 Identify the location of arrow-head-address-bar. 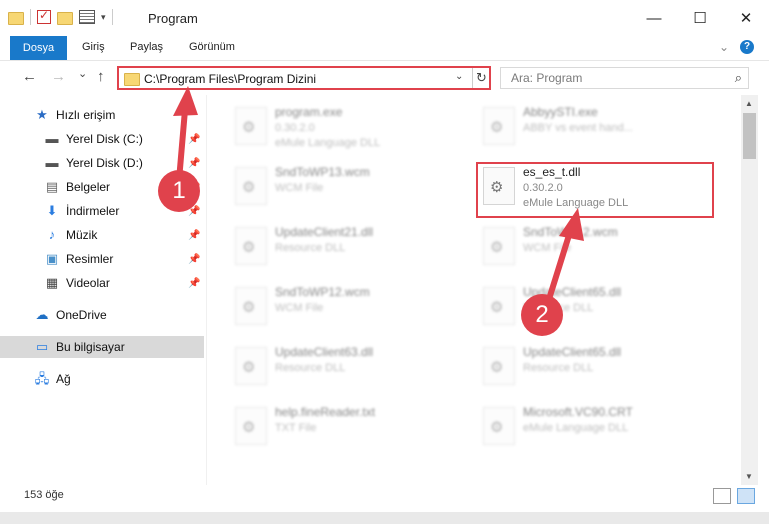
(185, 101).